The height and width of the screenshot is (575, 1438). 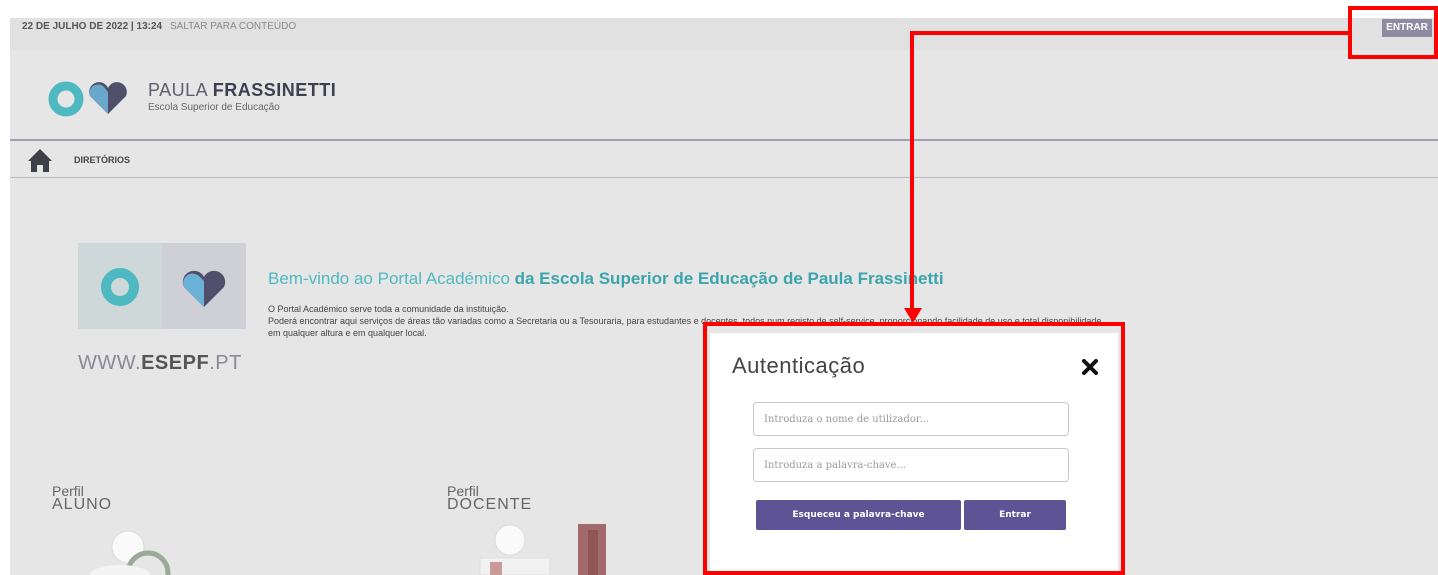 I want to click on nav-item-diretorios: DIRETÓRIOS, so click(x=102, y=160).